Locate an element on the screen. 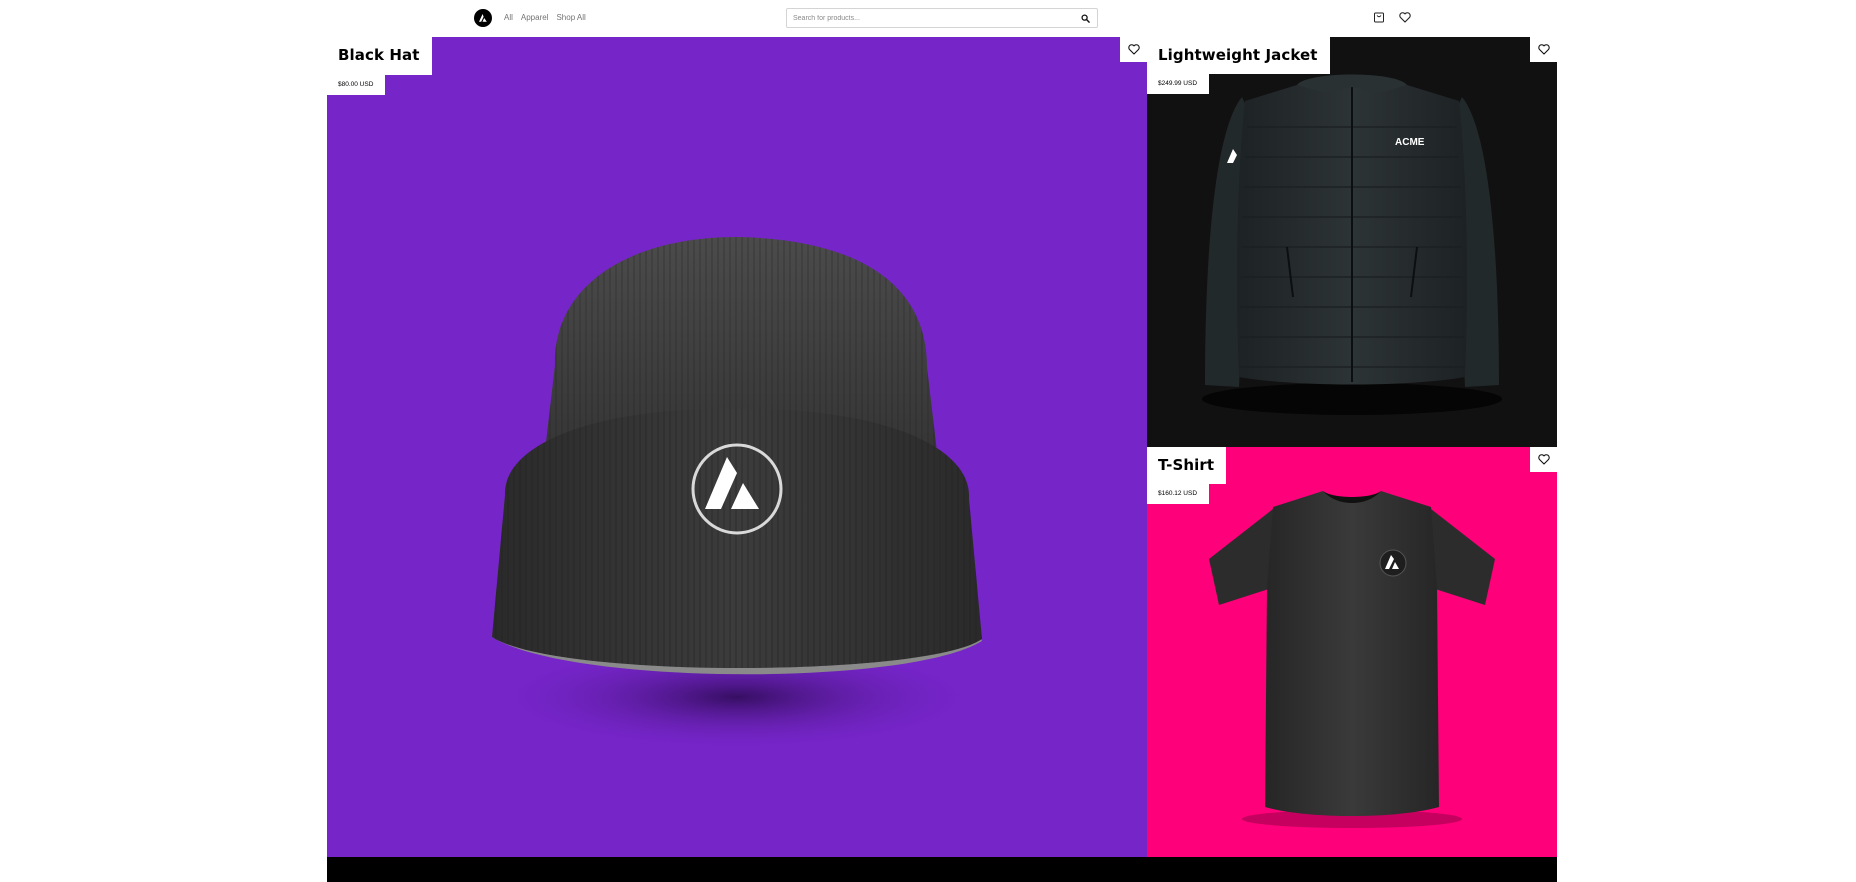 This screenshot has height=882, width=1856. product-price: $80.00 USD is located at coordinates (356, 85).